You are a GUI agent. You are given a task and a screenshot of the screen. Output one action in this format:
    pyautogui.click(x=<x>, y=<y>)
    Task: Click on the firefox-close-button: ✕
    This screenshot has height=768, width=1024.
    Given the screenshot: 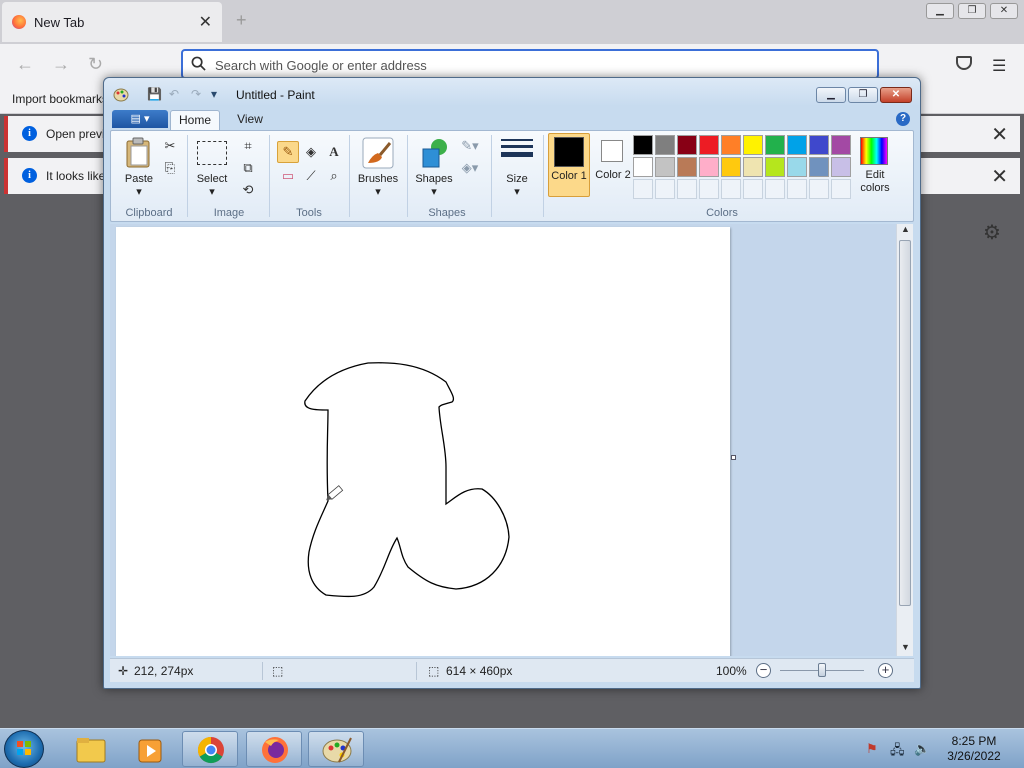 What is the action you would take?
    pyautogui.click(x=1004, y=11)
    